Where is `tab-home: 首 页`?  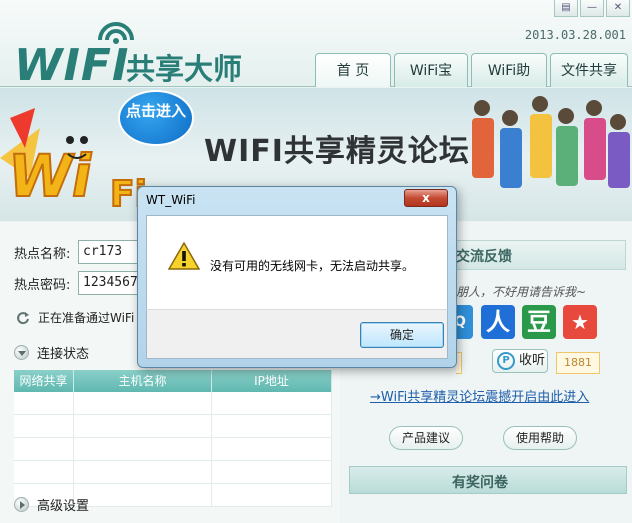
tab-home: 首 页 is located at coordinates (353, 70).